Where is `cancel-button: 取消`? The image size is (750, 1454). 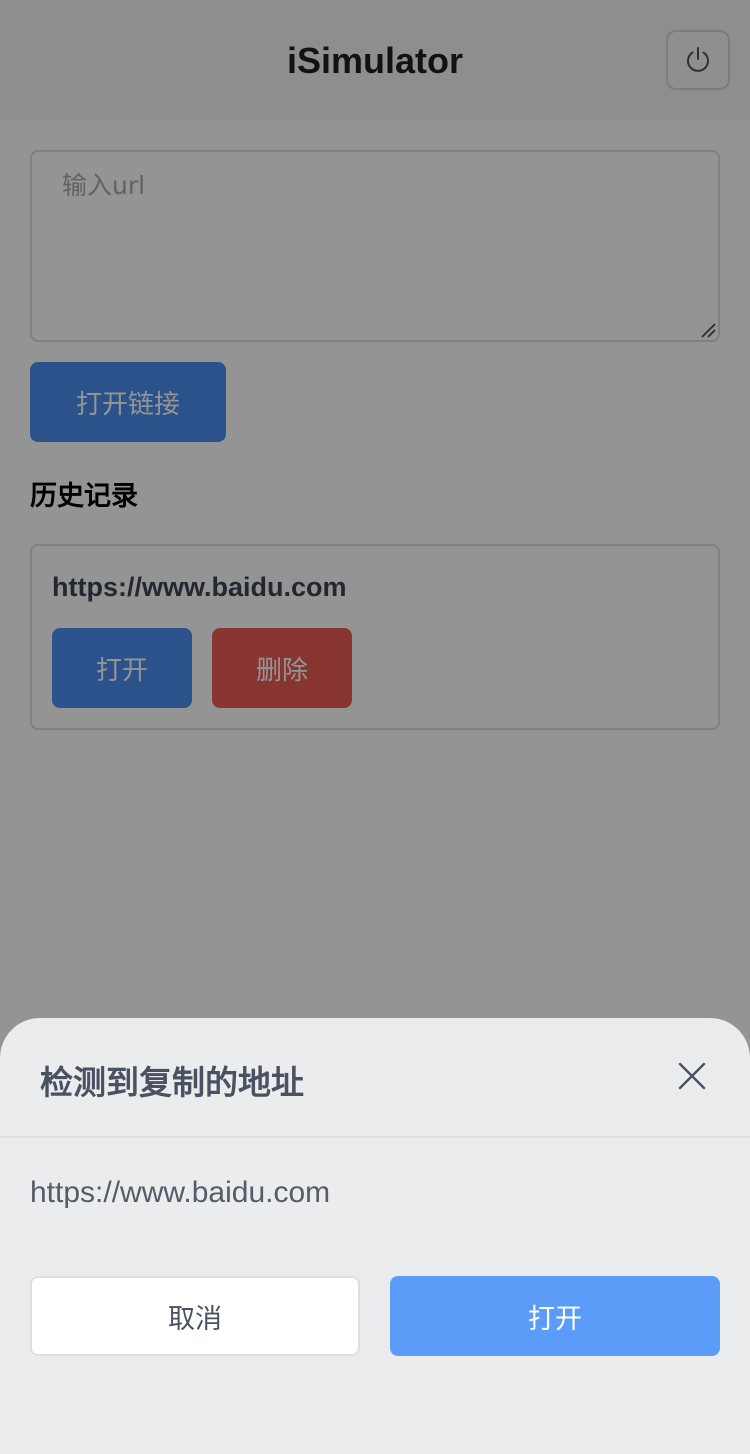
cancel-button: 取消 is located at coordinates (195, 1316).